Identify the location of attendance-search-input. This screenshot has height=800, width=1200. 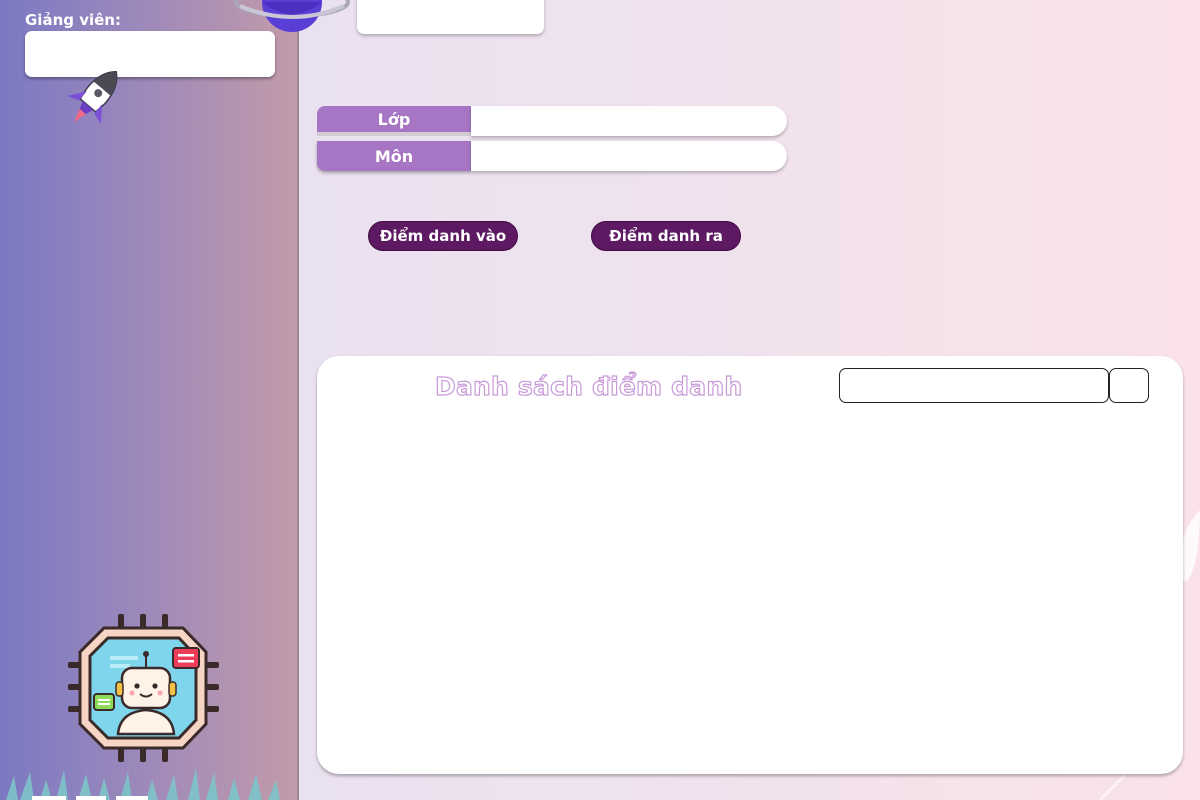
(974, 385).